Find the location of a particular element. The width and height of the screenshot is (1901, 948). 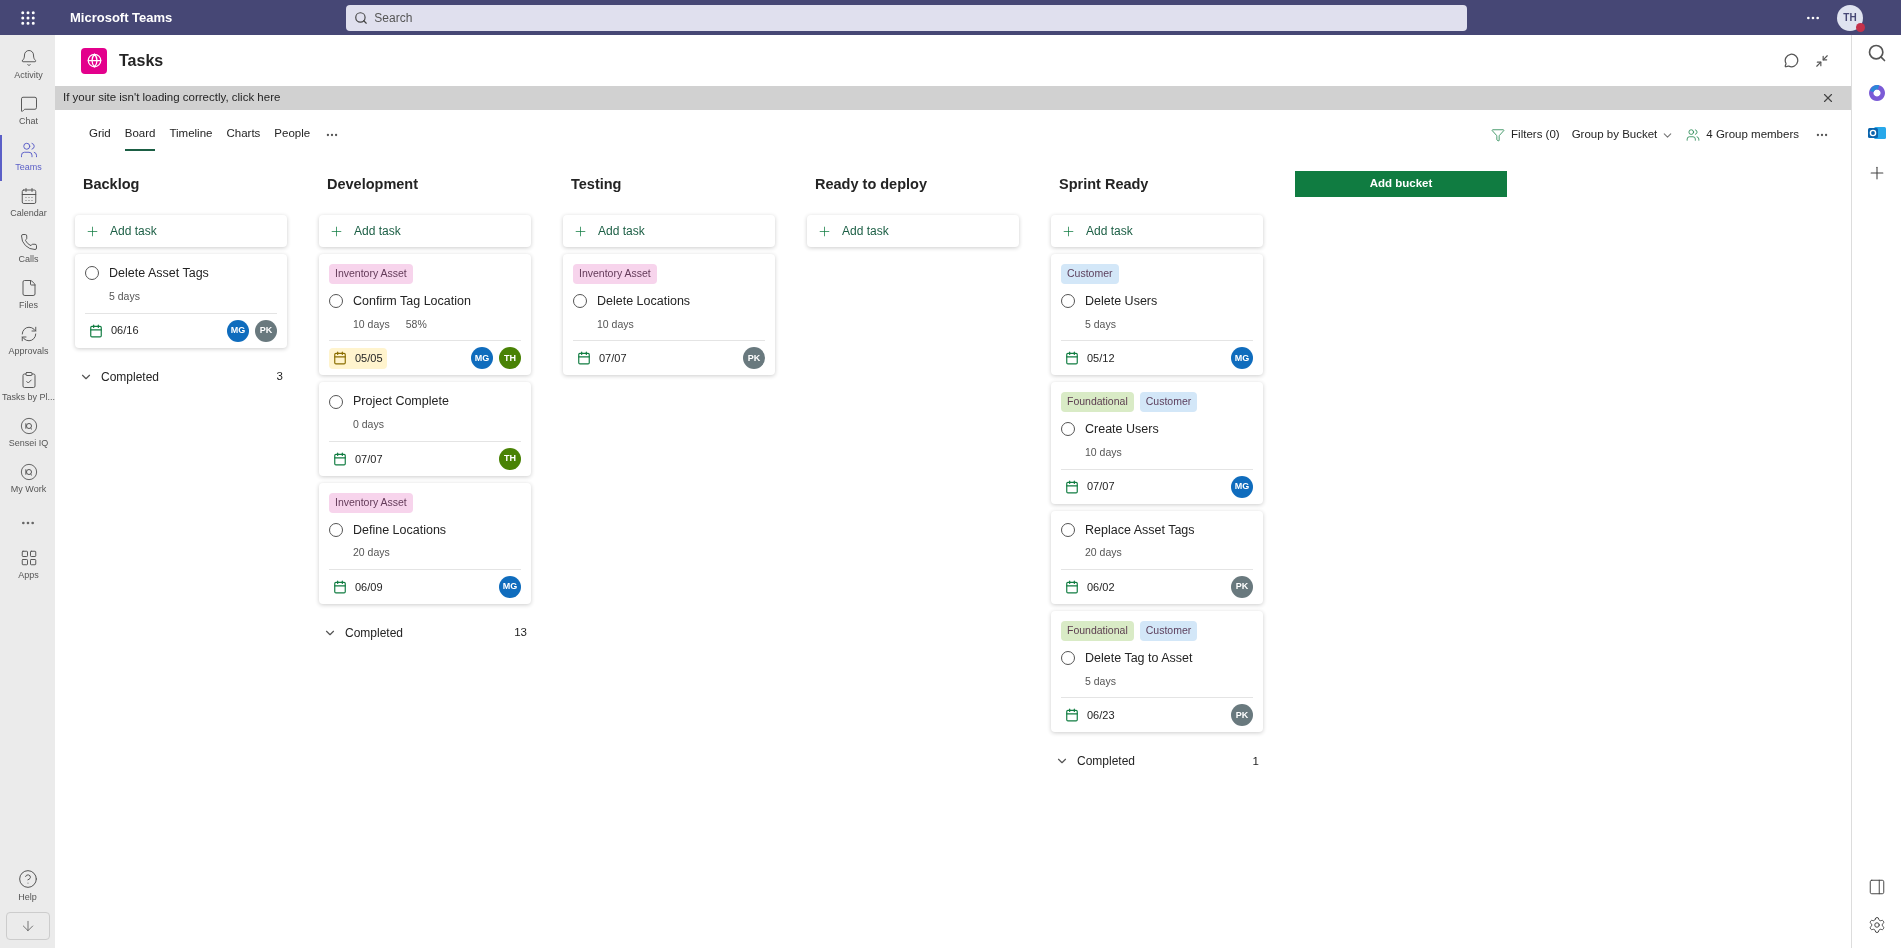

task-title: Delete Tag to Asset is located at coordinates (1139, 658).